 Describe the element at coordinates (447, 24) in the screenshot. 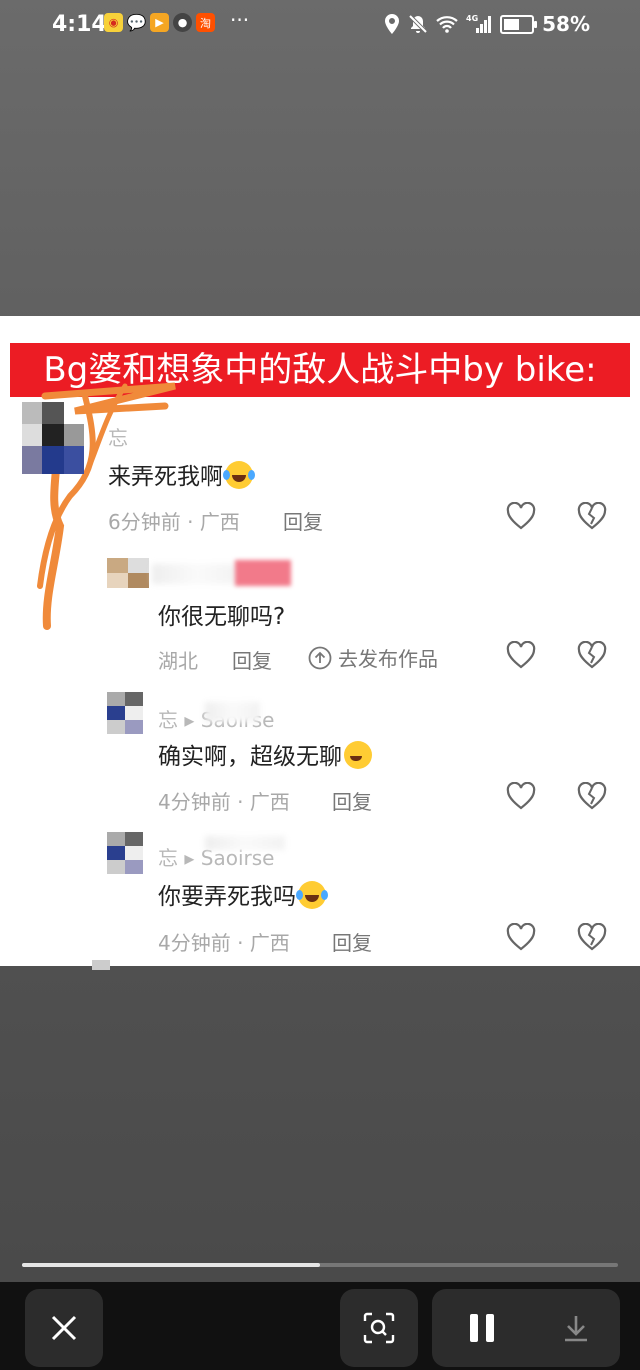

I see `wifi-icon` at that location.